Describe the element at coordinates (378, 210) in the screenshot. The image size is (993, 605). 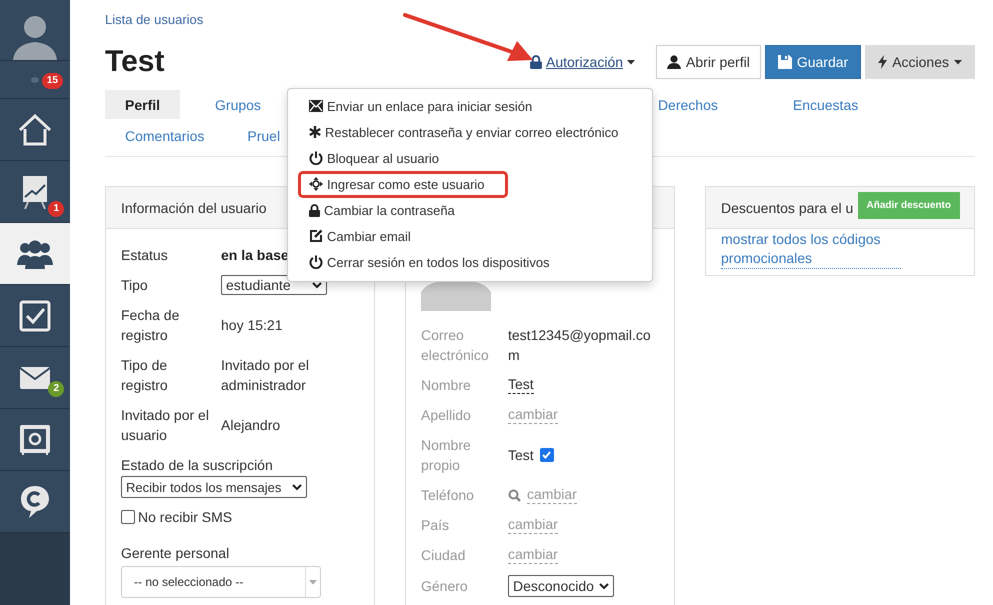
I see `menu-item: Cambiar la contraseña` at that location.